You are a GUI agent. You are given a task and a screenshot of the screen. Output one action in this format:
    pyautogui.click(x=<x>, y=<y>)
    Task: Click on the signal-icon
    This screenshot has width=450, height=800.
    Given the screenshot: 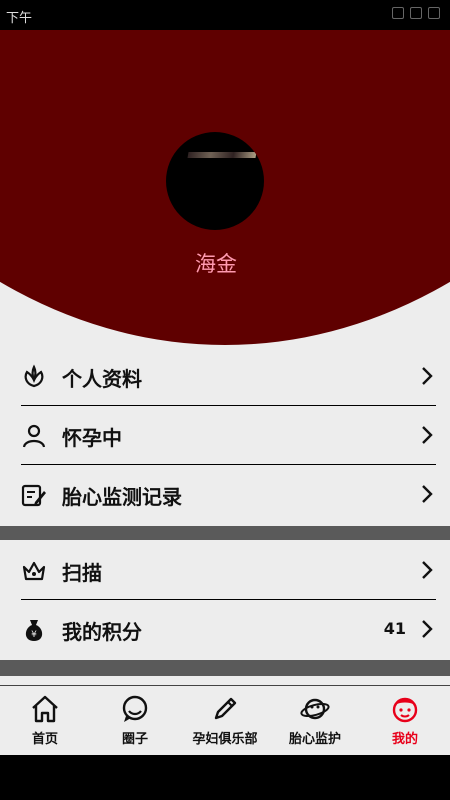 What is the action you would take?
    pyautogui.click(x=398, y=13)
    